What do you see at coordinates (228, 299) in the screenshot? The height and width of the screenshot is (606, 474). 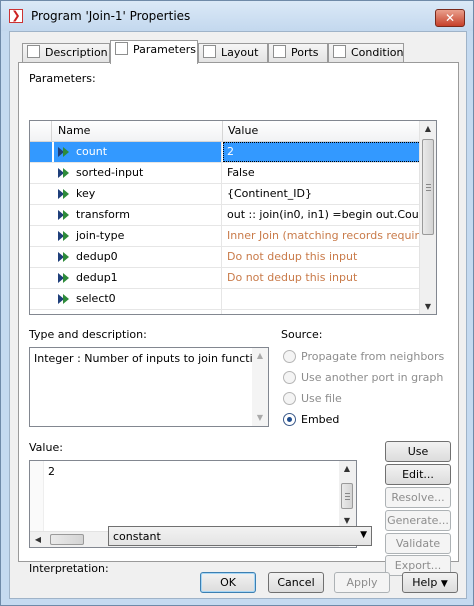 I see `table-row: select0` at bounding box center [228, 299].